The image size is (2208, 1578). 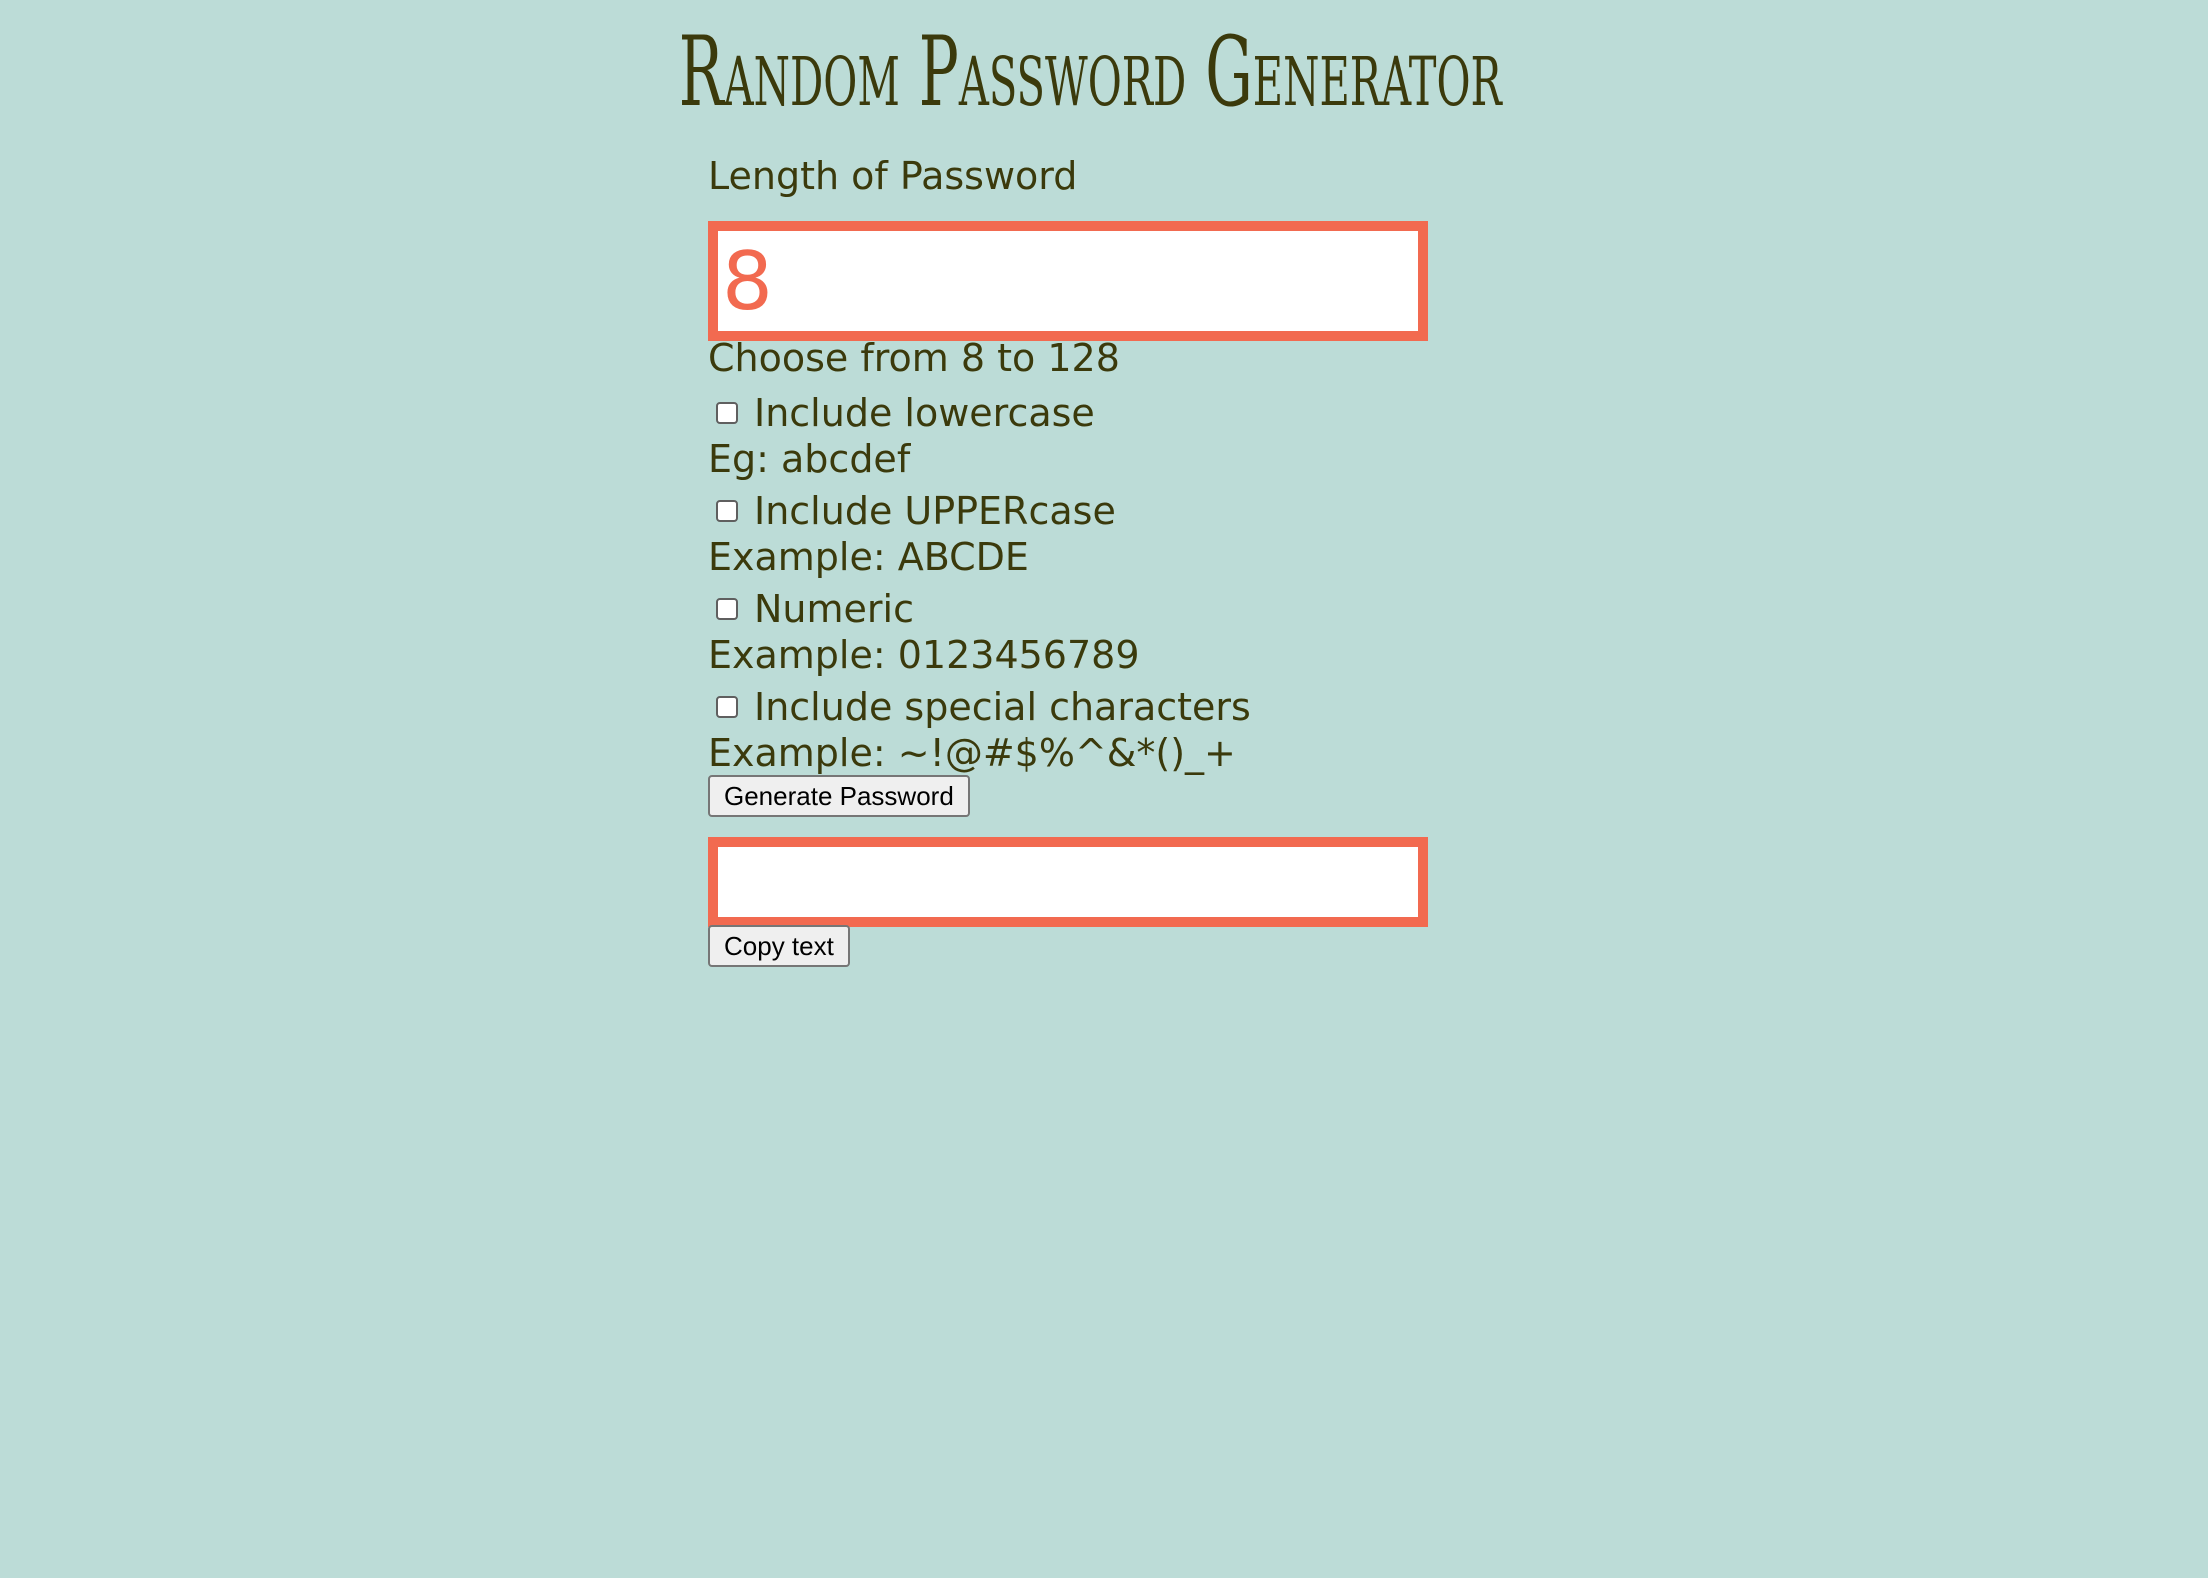 I want to click on length-hint: Choose from 8 to 128, so click(x=914, y=358).